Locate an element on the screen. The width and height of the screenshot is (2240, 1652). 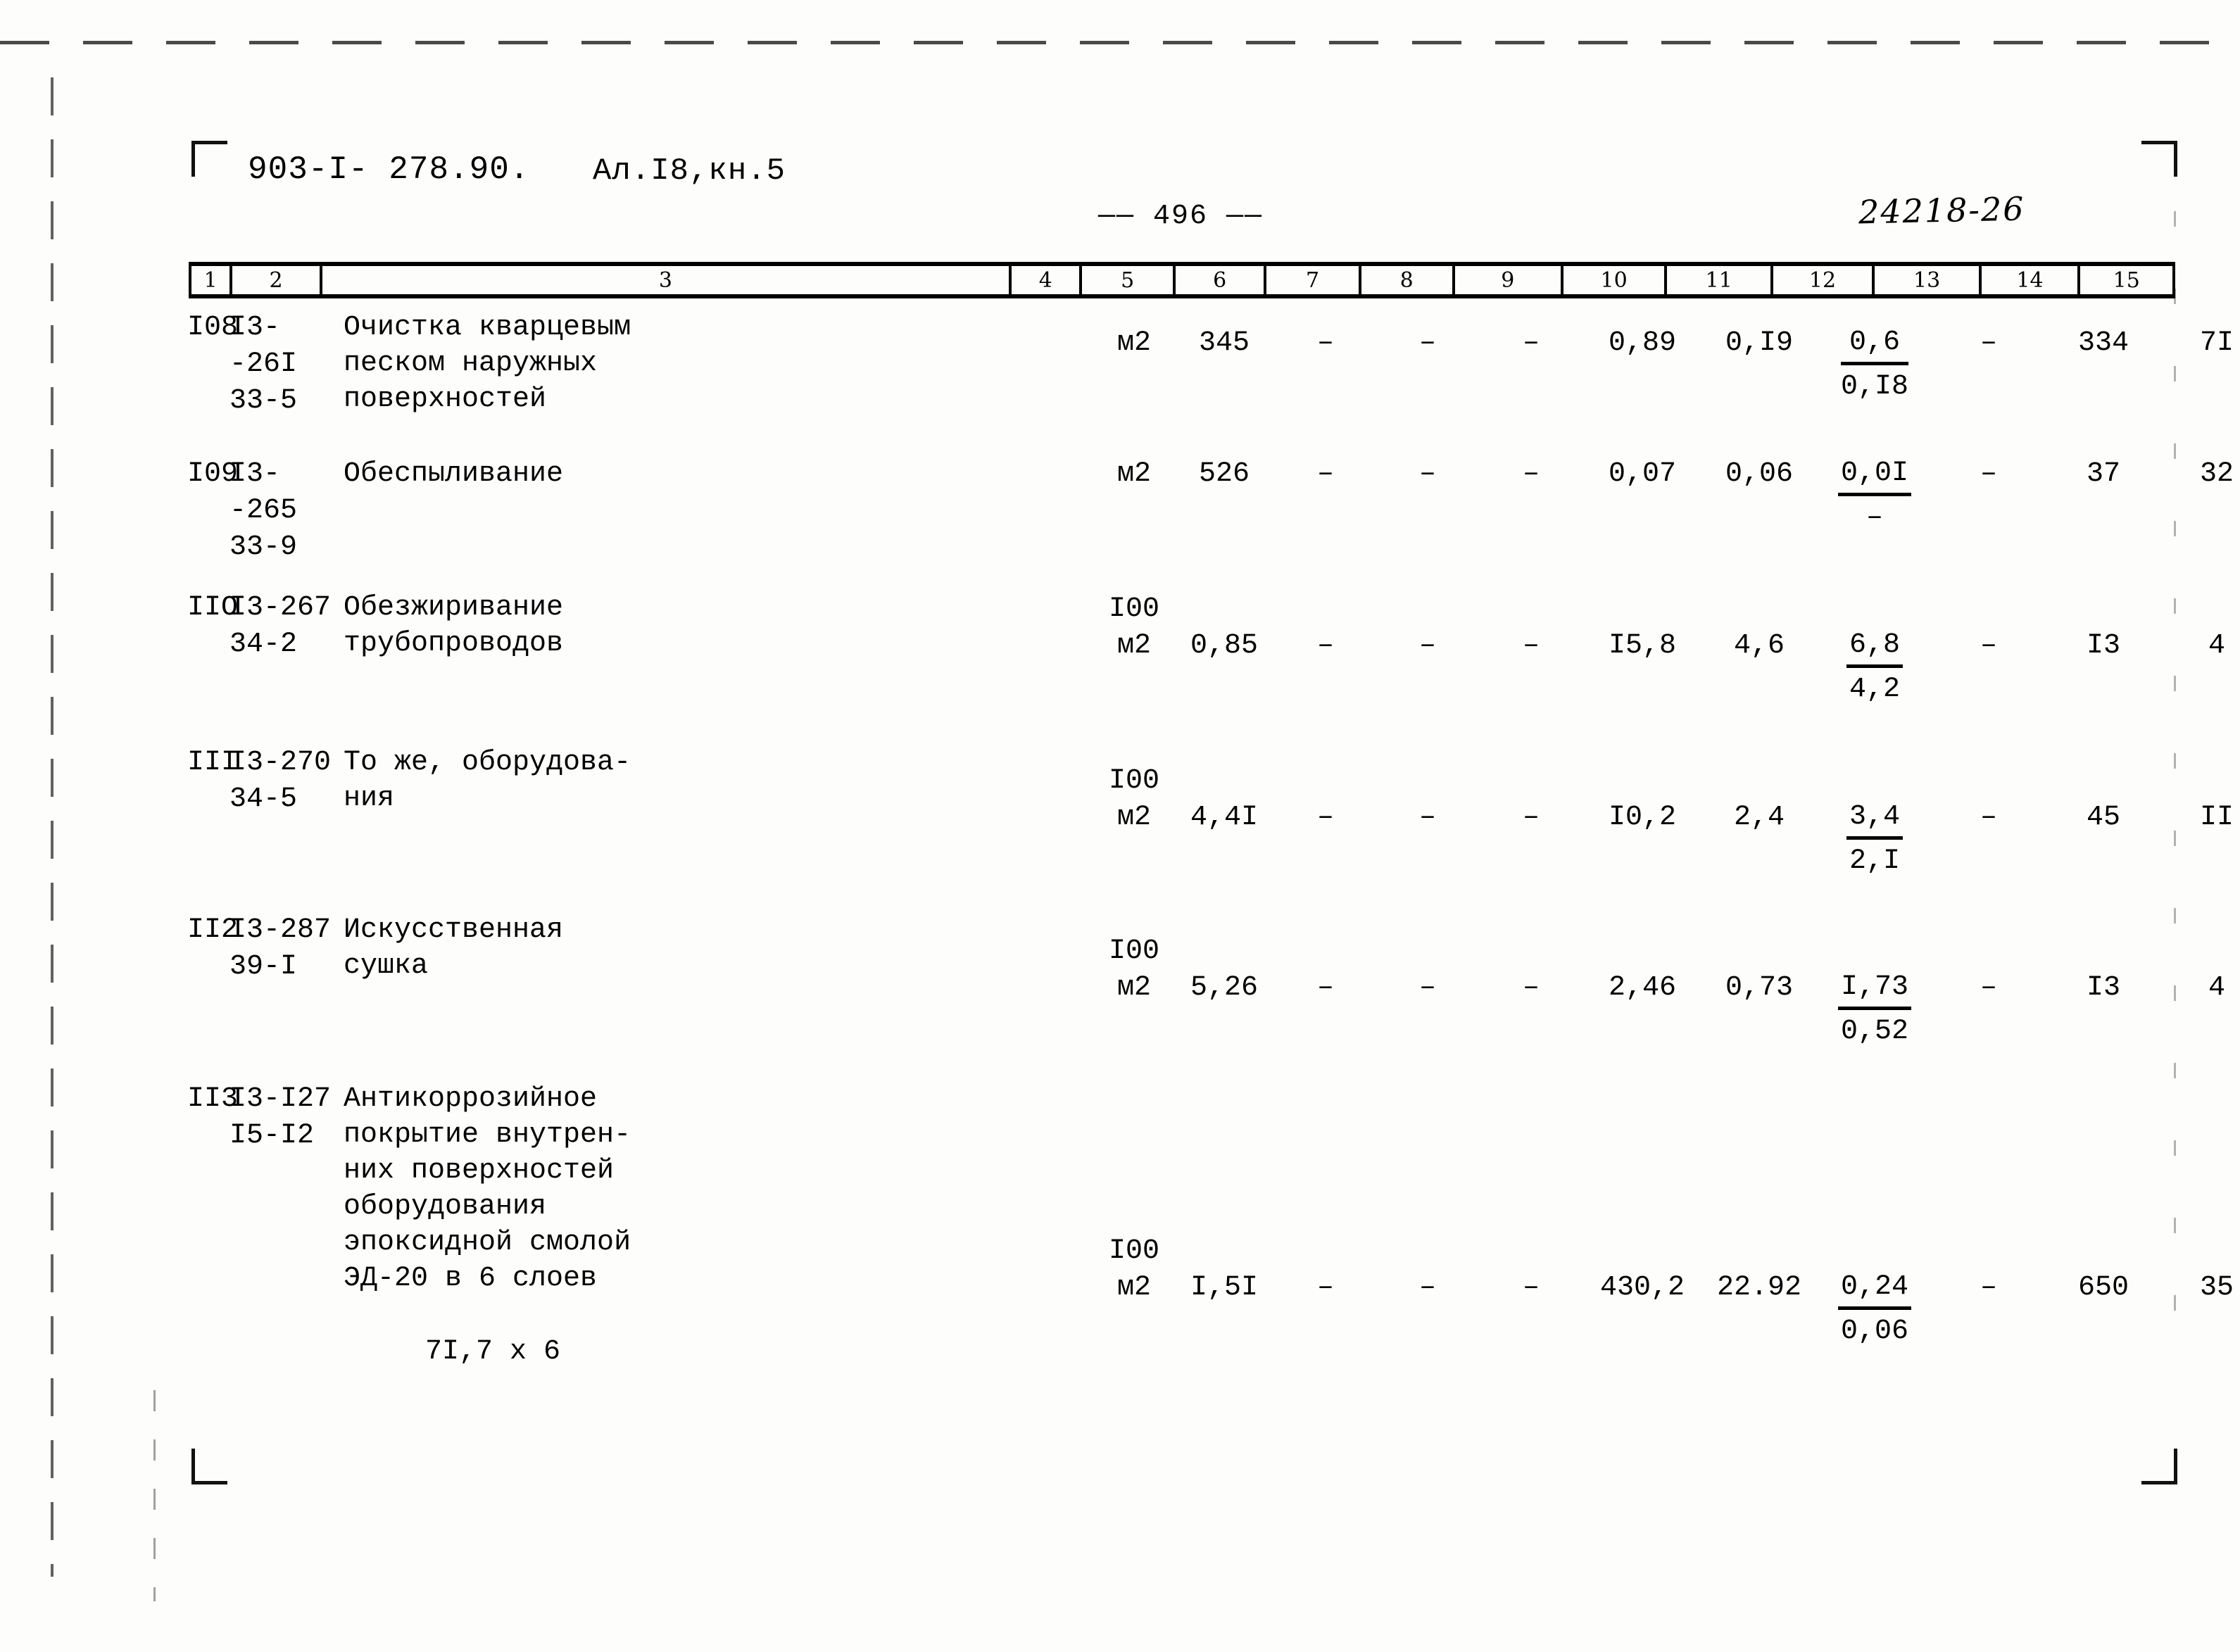
cell-value-11-fraction: 3,4 2,I is located at coordinates (1875, 840).